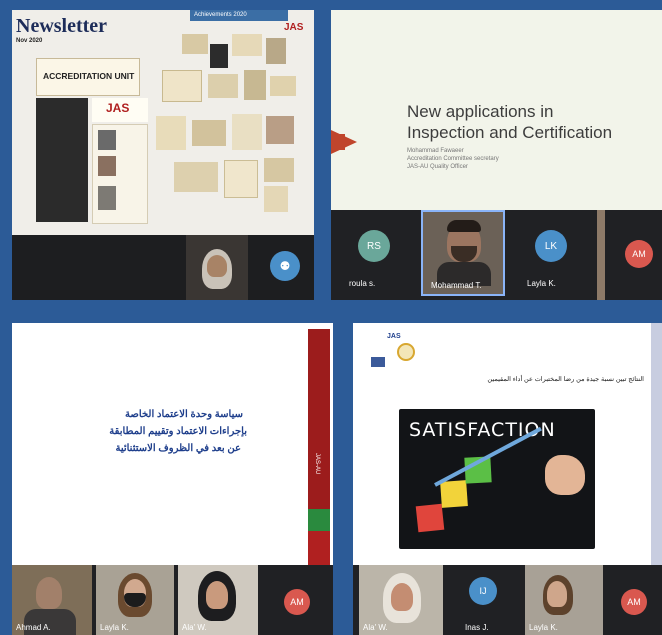 The image size is (662, 635). Describe the element at coordinates (394, 336) in the screenshot. I see `logo-jas: JAS` at that location.